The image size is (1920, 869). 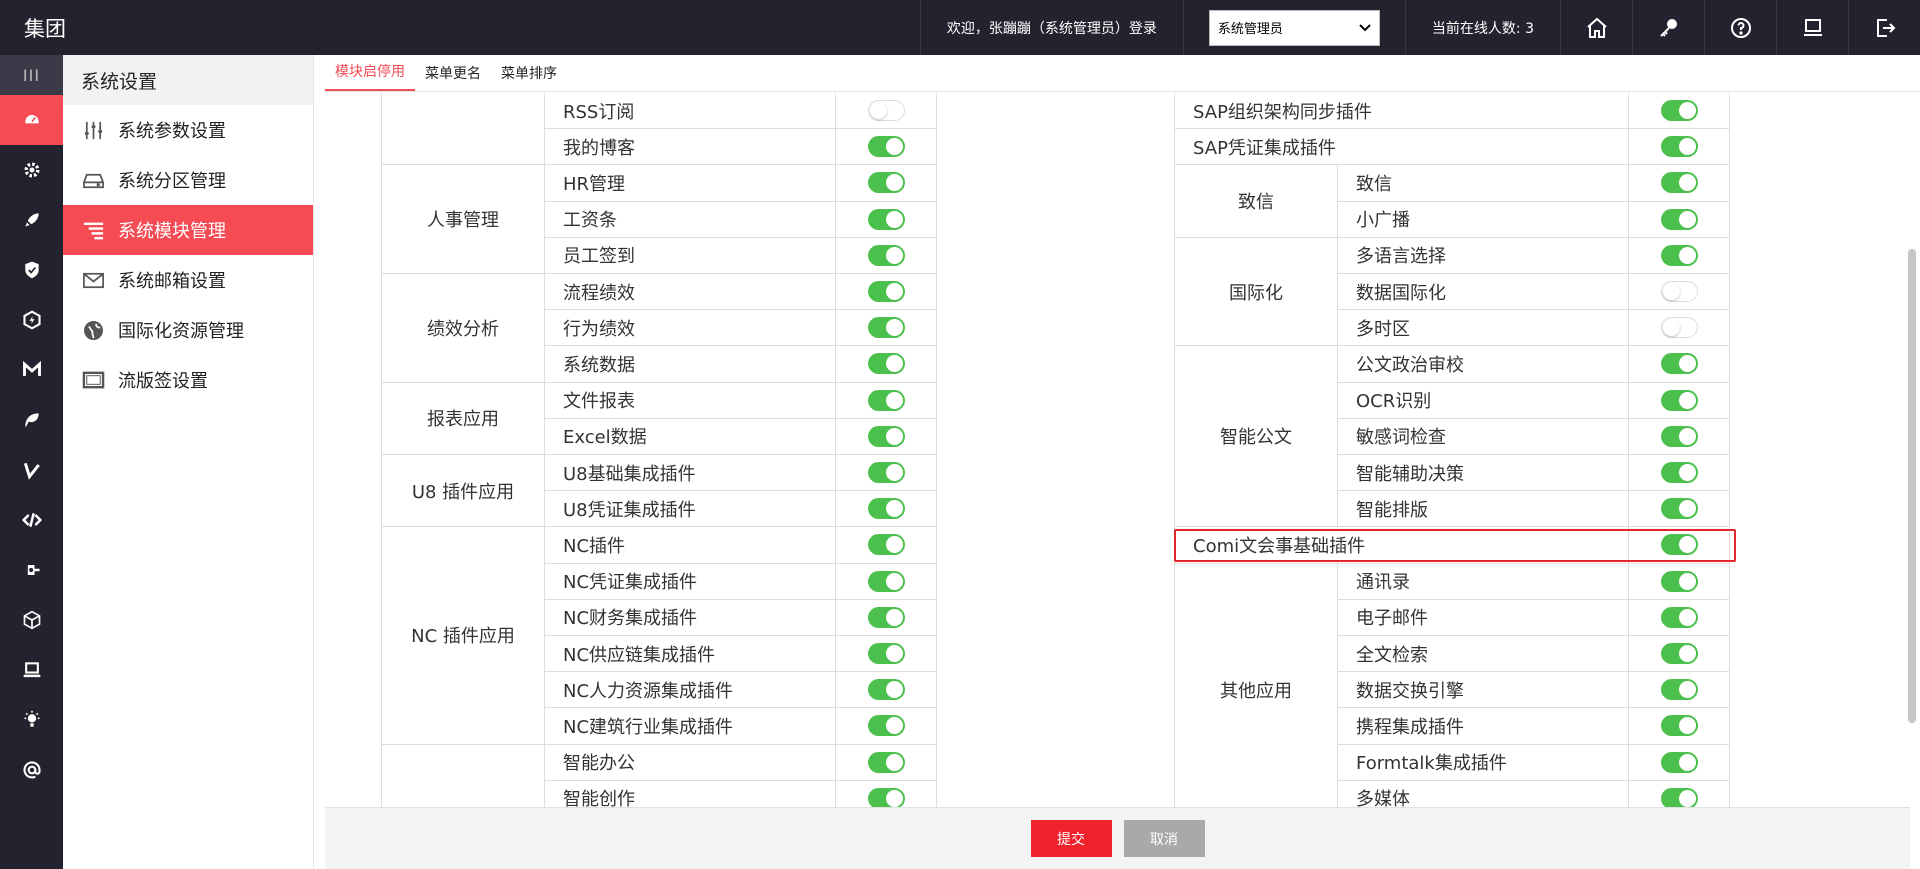 What do you see at coordinates (529, 72) in the screenshot?
I see `tab-menu-order: 菜单排序` at bounding box center [529, 72].